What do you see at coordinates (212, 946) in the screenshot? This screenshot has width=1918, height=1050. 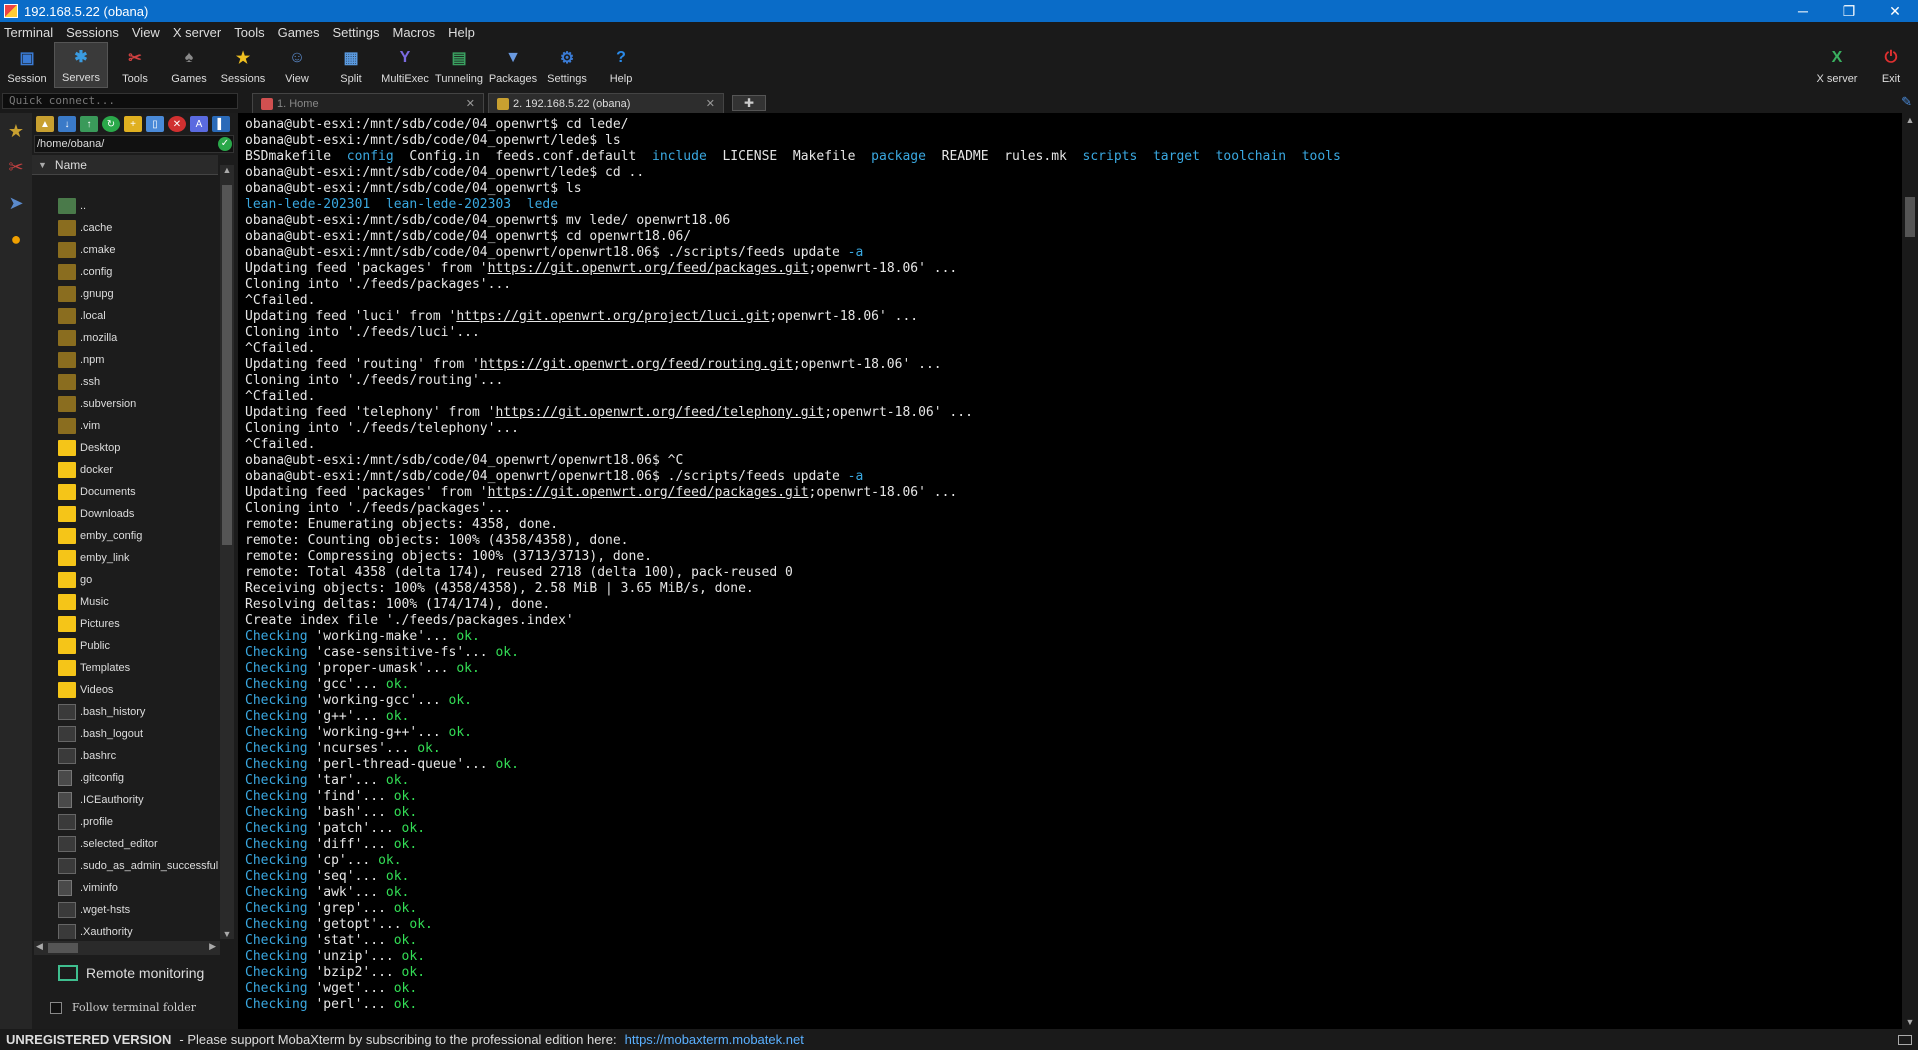 I see `scroll-right-icon: ▶` at bounding box center [212, 946].